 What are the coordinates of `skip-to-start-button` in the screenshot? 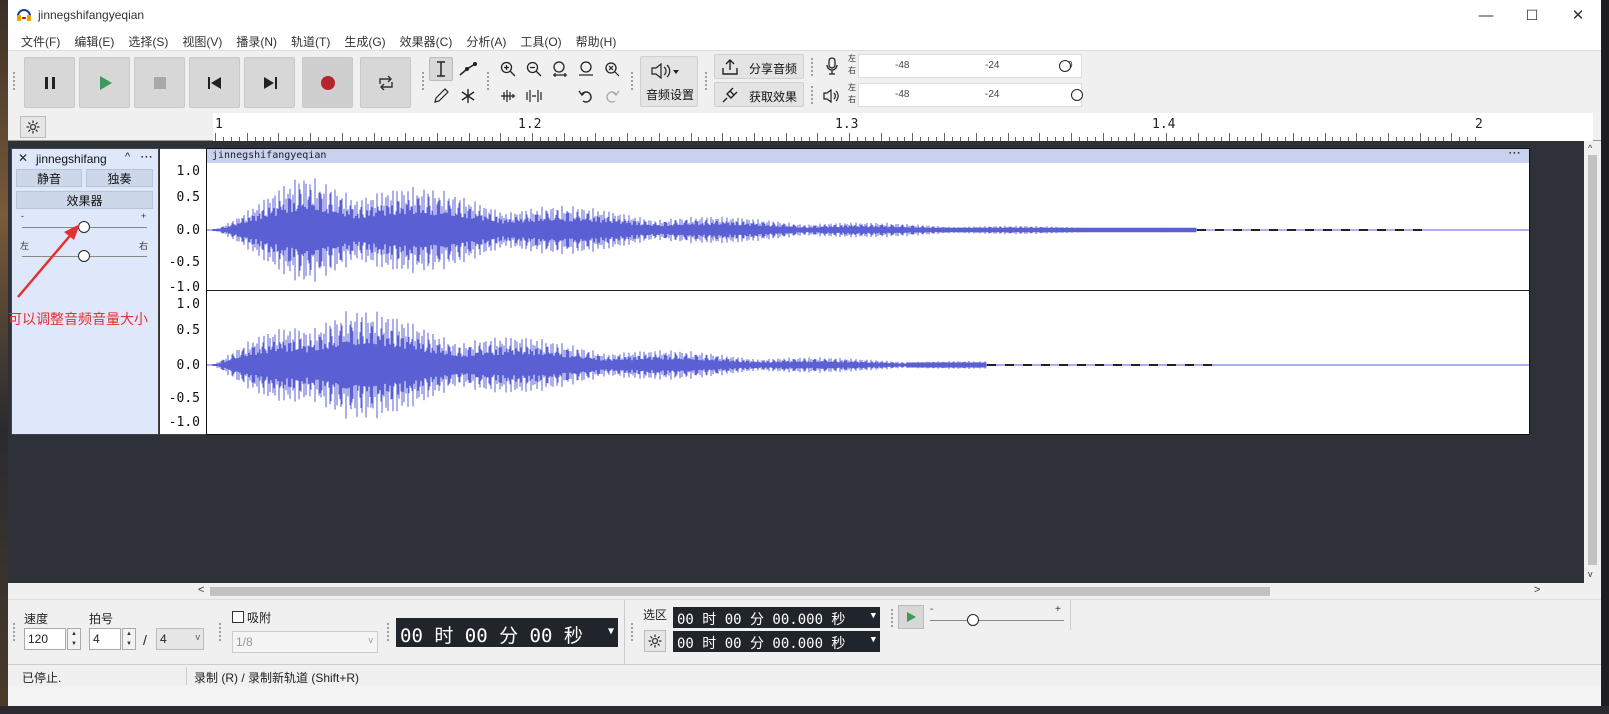 It's located at (214, 82).